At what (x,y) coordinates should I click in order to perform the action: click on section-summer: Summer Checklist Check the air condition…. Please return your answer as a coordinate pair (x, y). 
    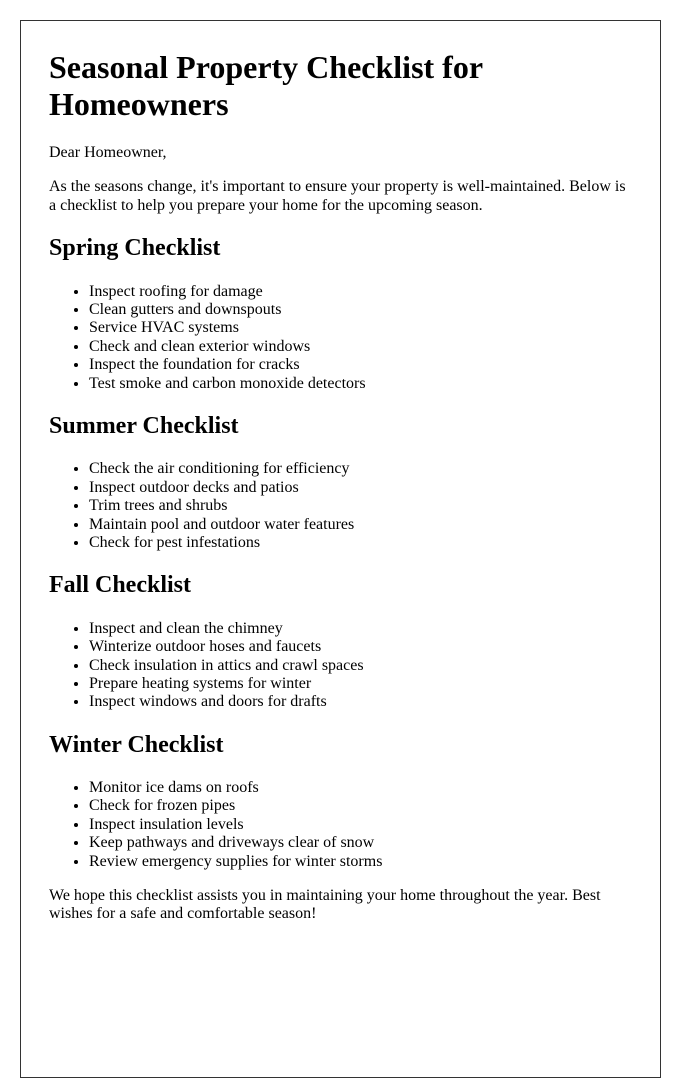
    Looking at the image, I should click on (340, 482).